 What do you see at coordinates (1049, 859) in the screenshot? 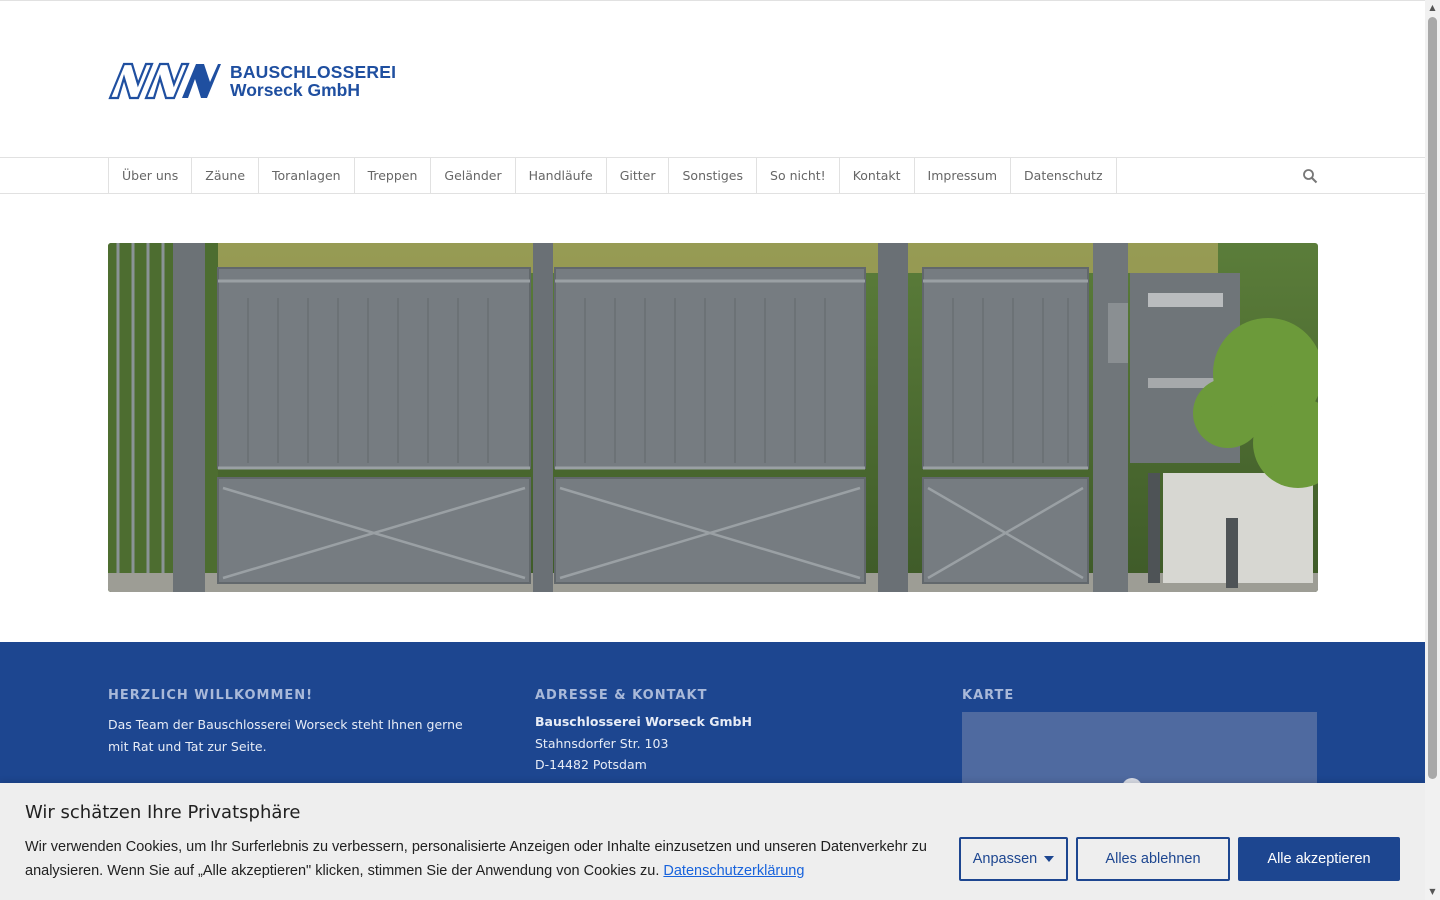
I see `chevron-down-icon` at bounding box center [1049, 859].